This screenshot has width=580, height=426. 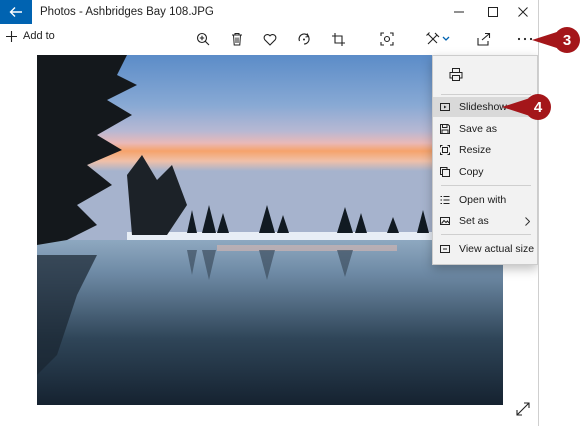 I want to click on crop-button, so click(x=338, y=39).